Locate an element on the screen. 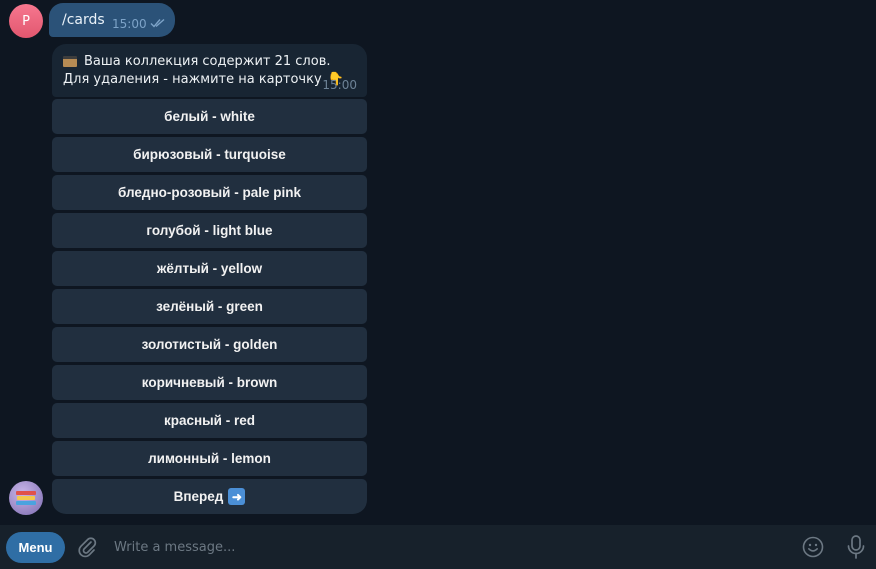 This screenshot has width=876, height=569. button-label: Вперед is located at coordinates (198, 496).